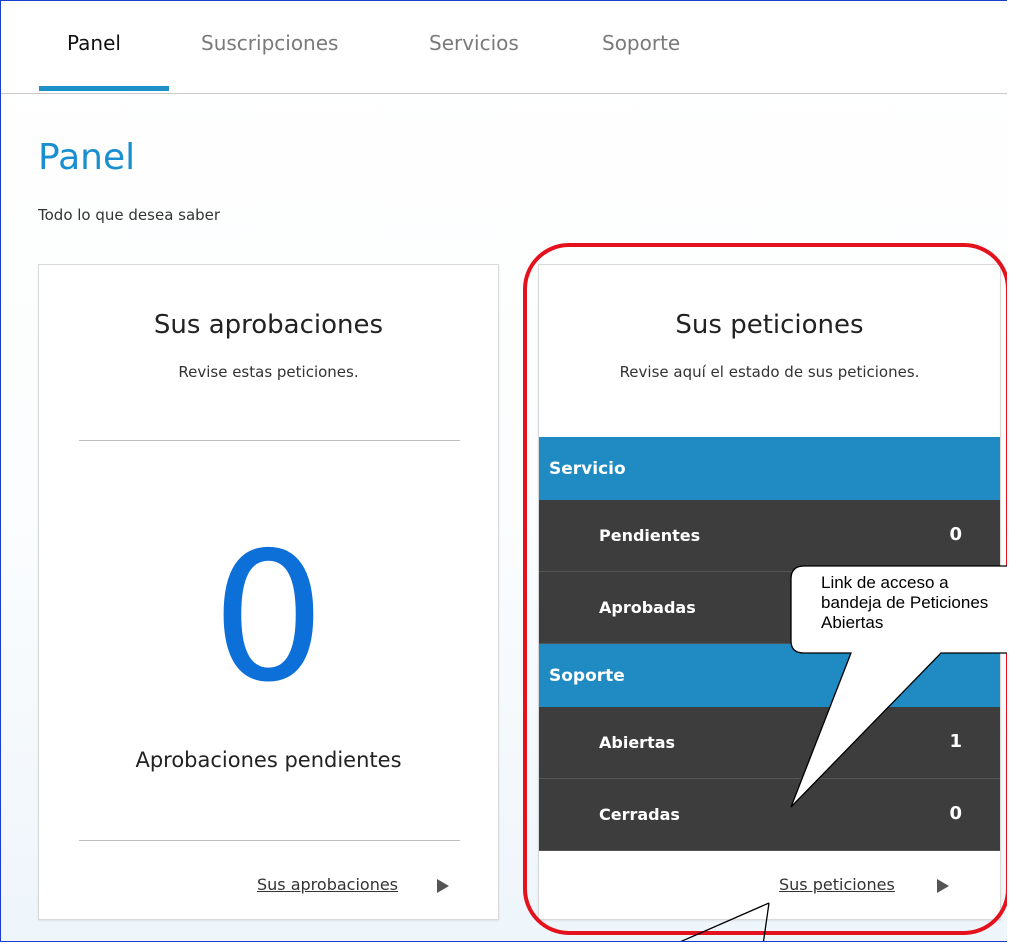 This screenshot has width=1009, height=944. Describe the element at coordinates (843, 753) in the screenshot. I see `callout-bubble` at that location.